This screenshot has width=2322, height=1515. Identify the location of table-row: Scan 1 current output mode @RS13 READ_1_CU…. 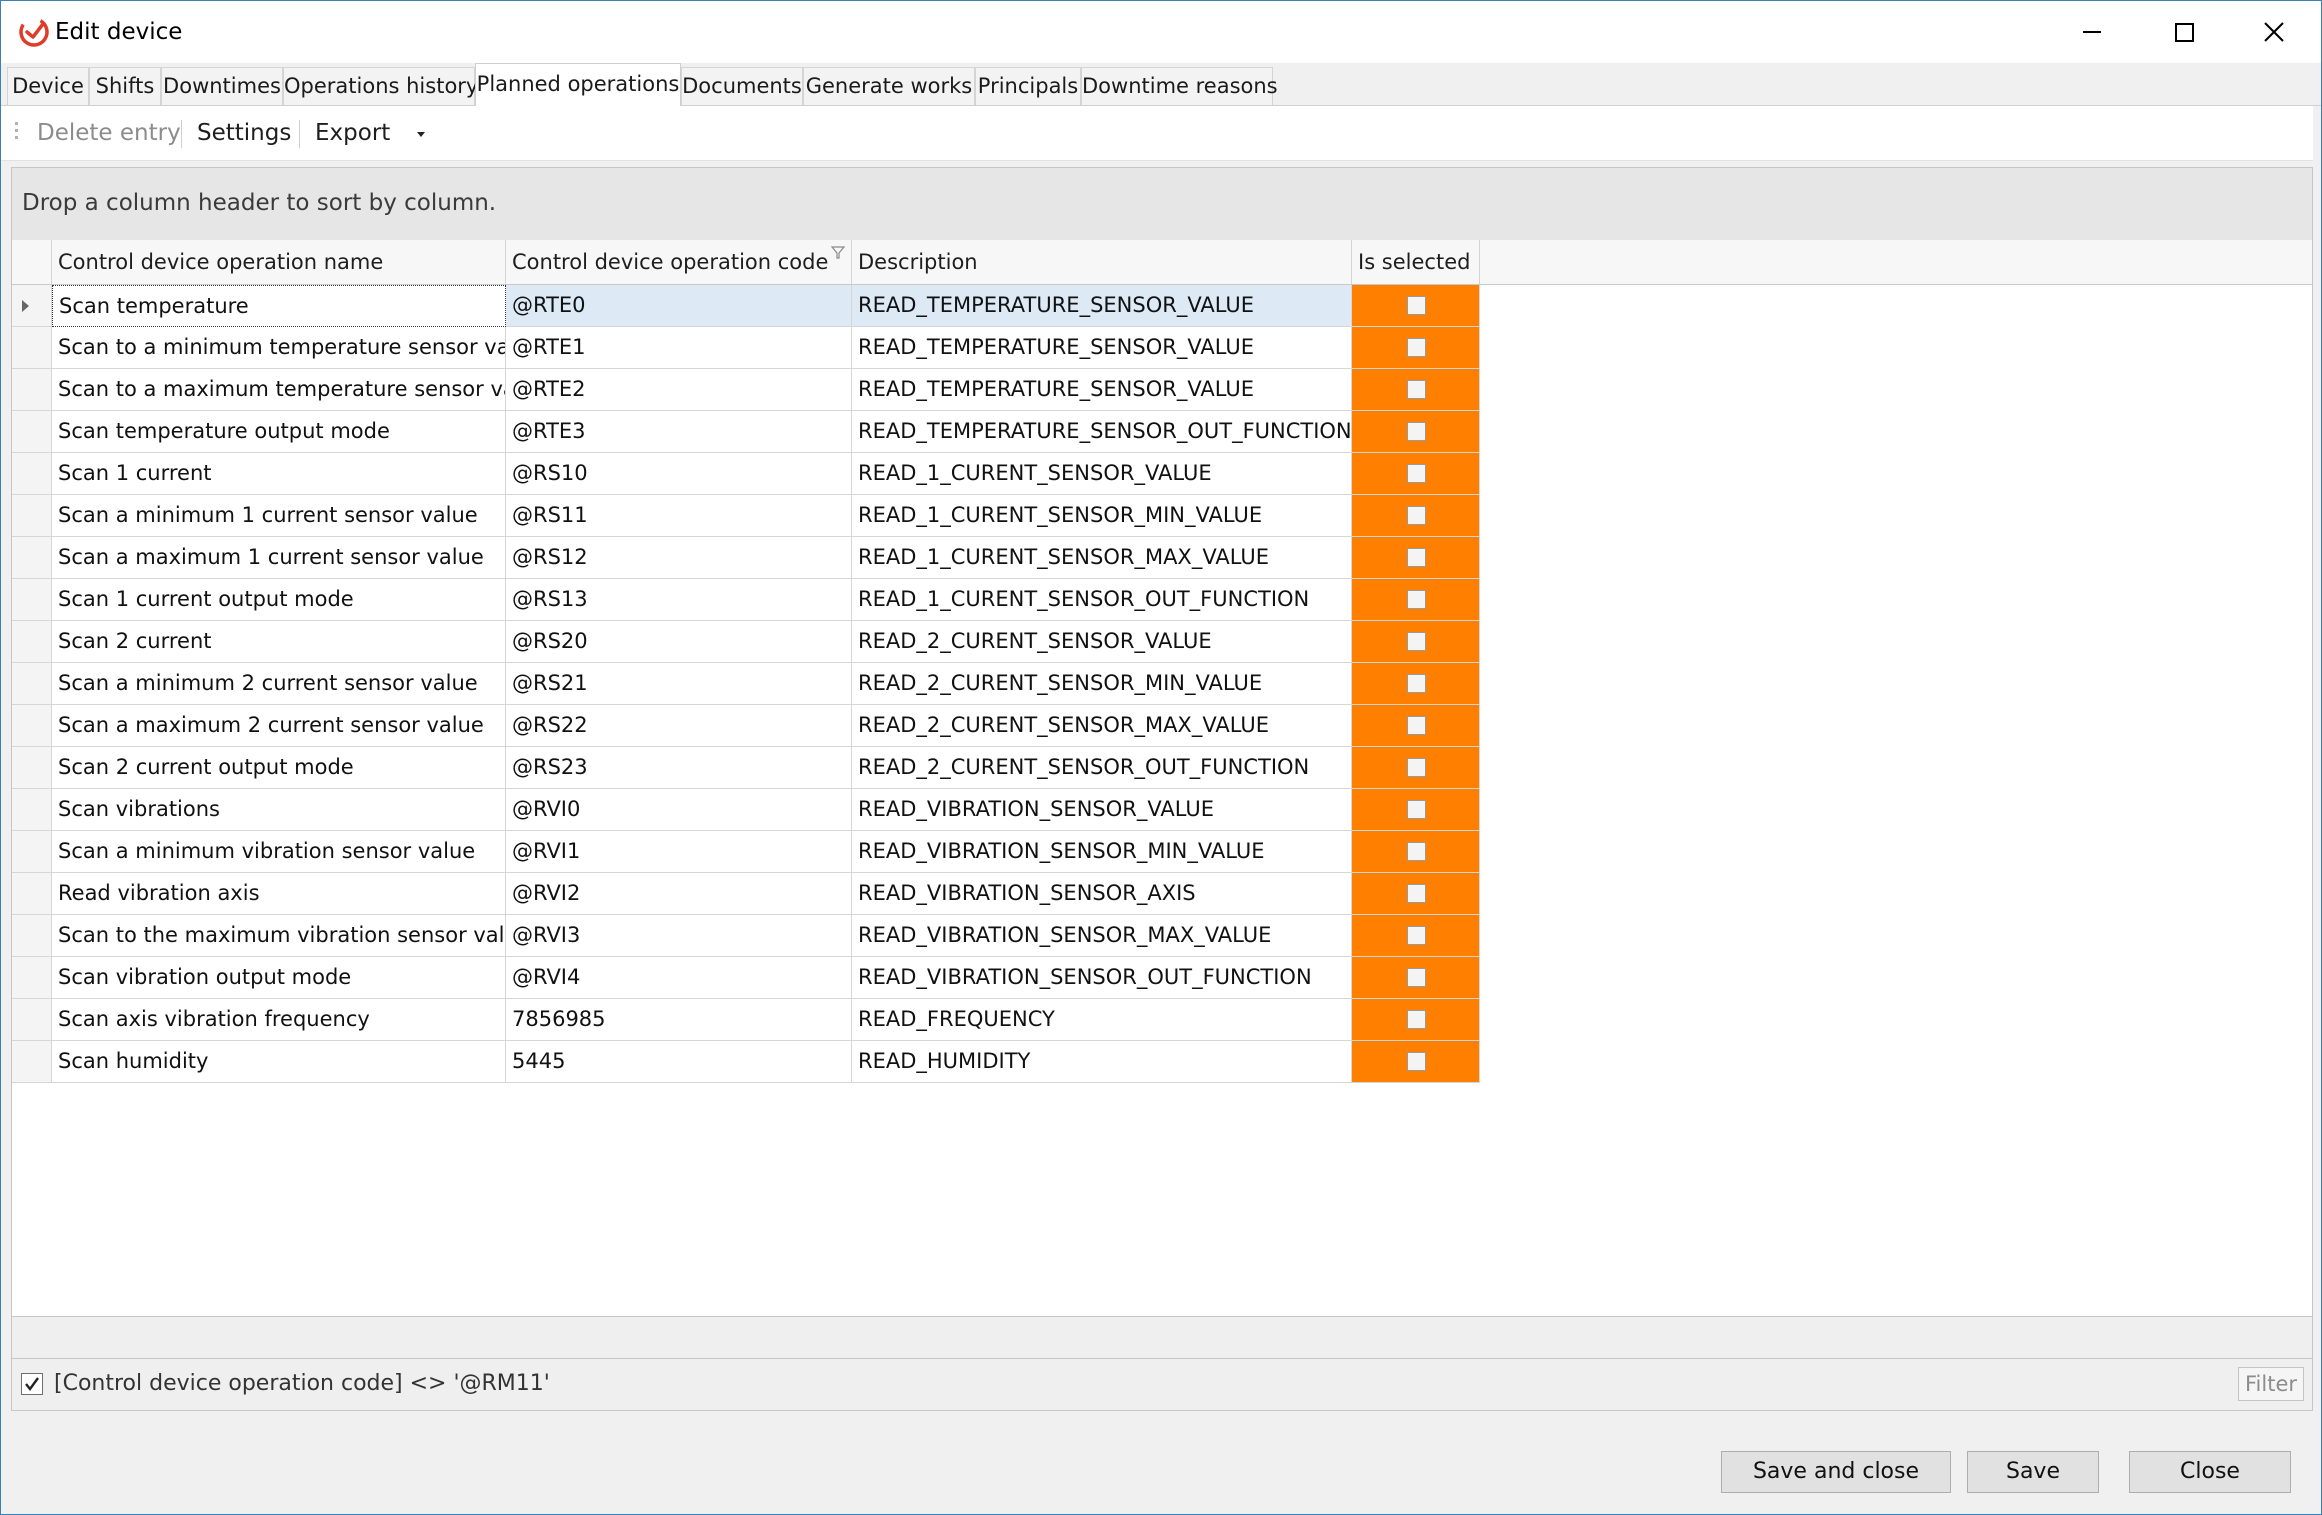
(746, 600).